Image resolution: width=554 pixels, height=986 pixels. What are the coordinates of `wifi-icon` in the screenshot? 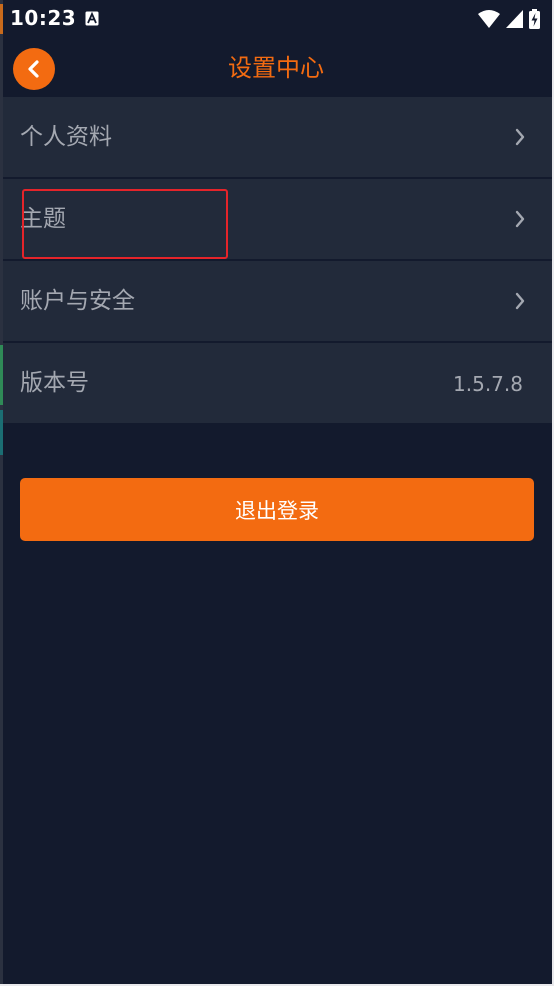 It's located at (489, 19).